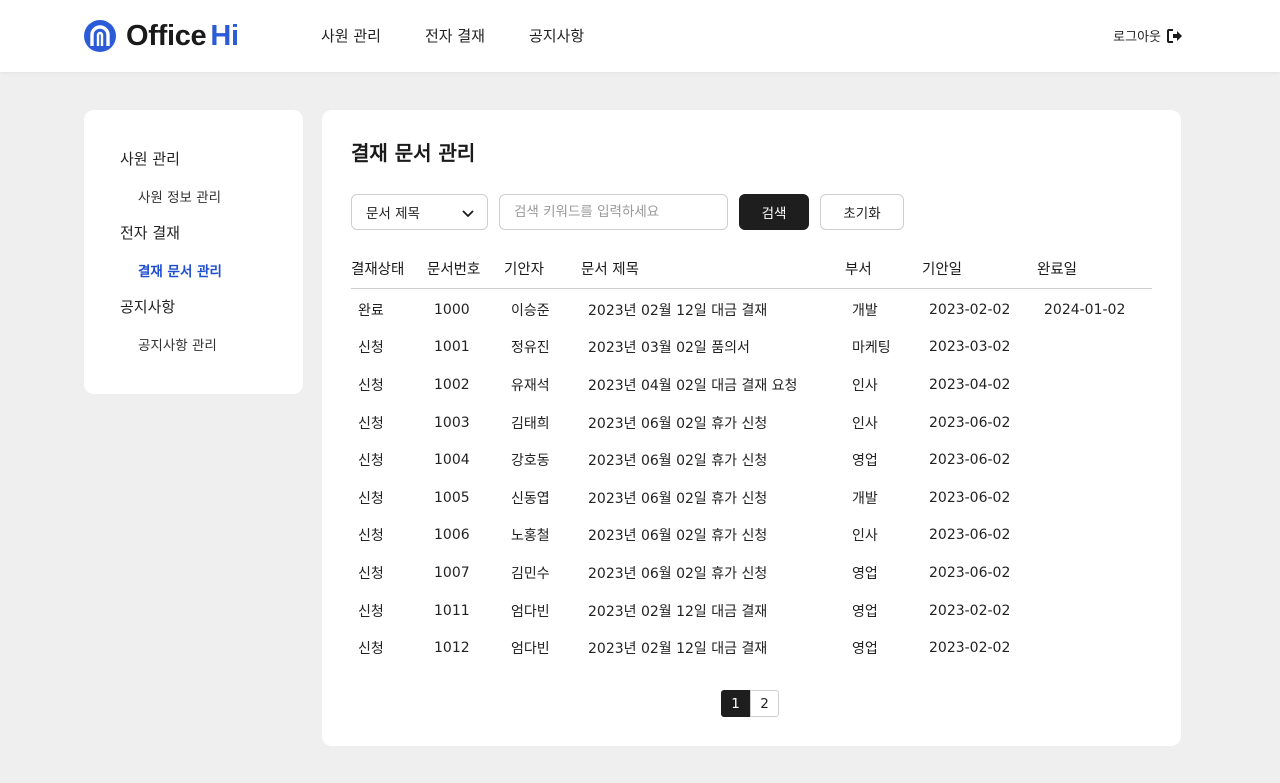  I want to click on search-input, so click(613, 212).